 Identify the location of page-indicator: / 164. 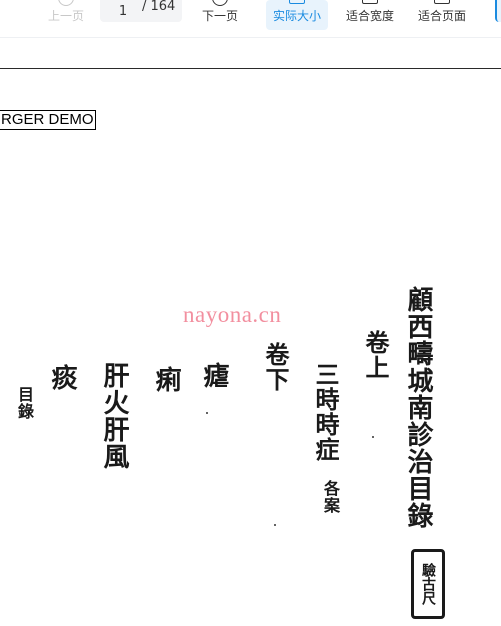
(141, 11).